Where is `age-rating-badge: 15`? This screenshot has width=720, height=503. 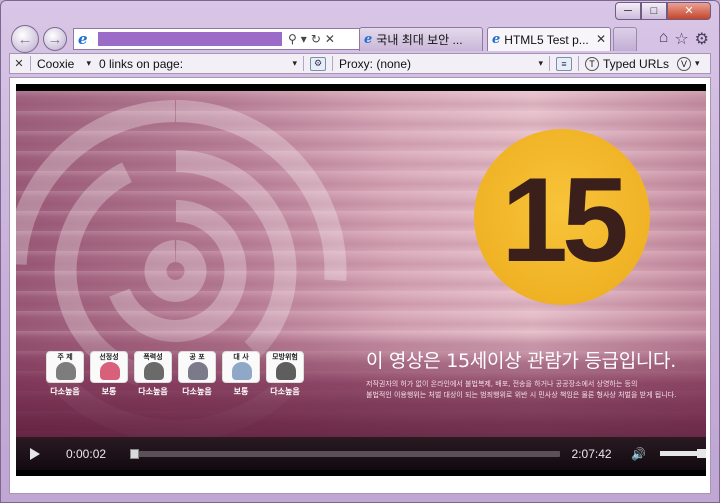
age-rating-badge: 15 is located at coordinates (562, 217).